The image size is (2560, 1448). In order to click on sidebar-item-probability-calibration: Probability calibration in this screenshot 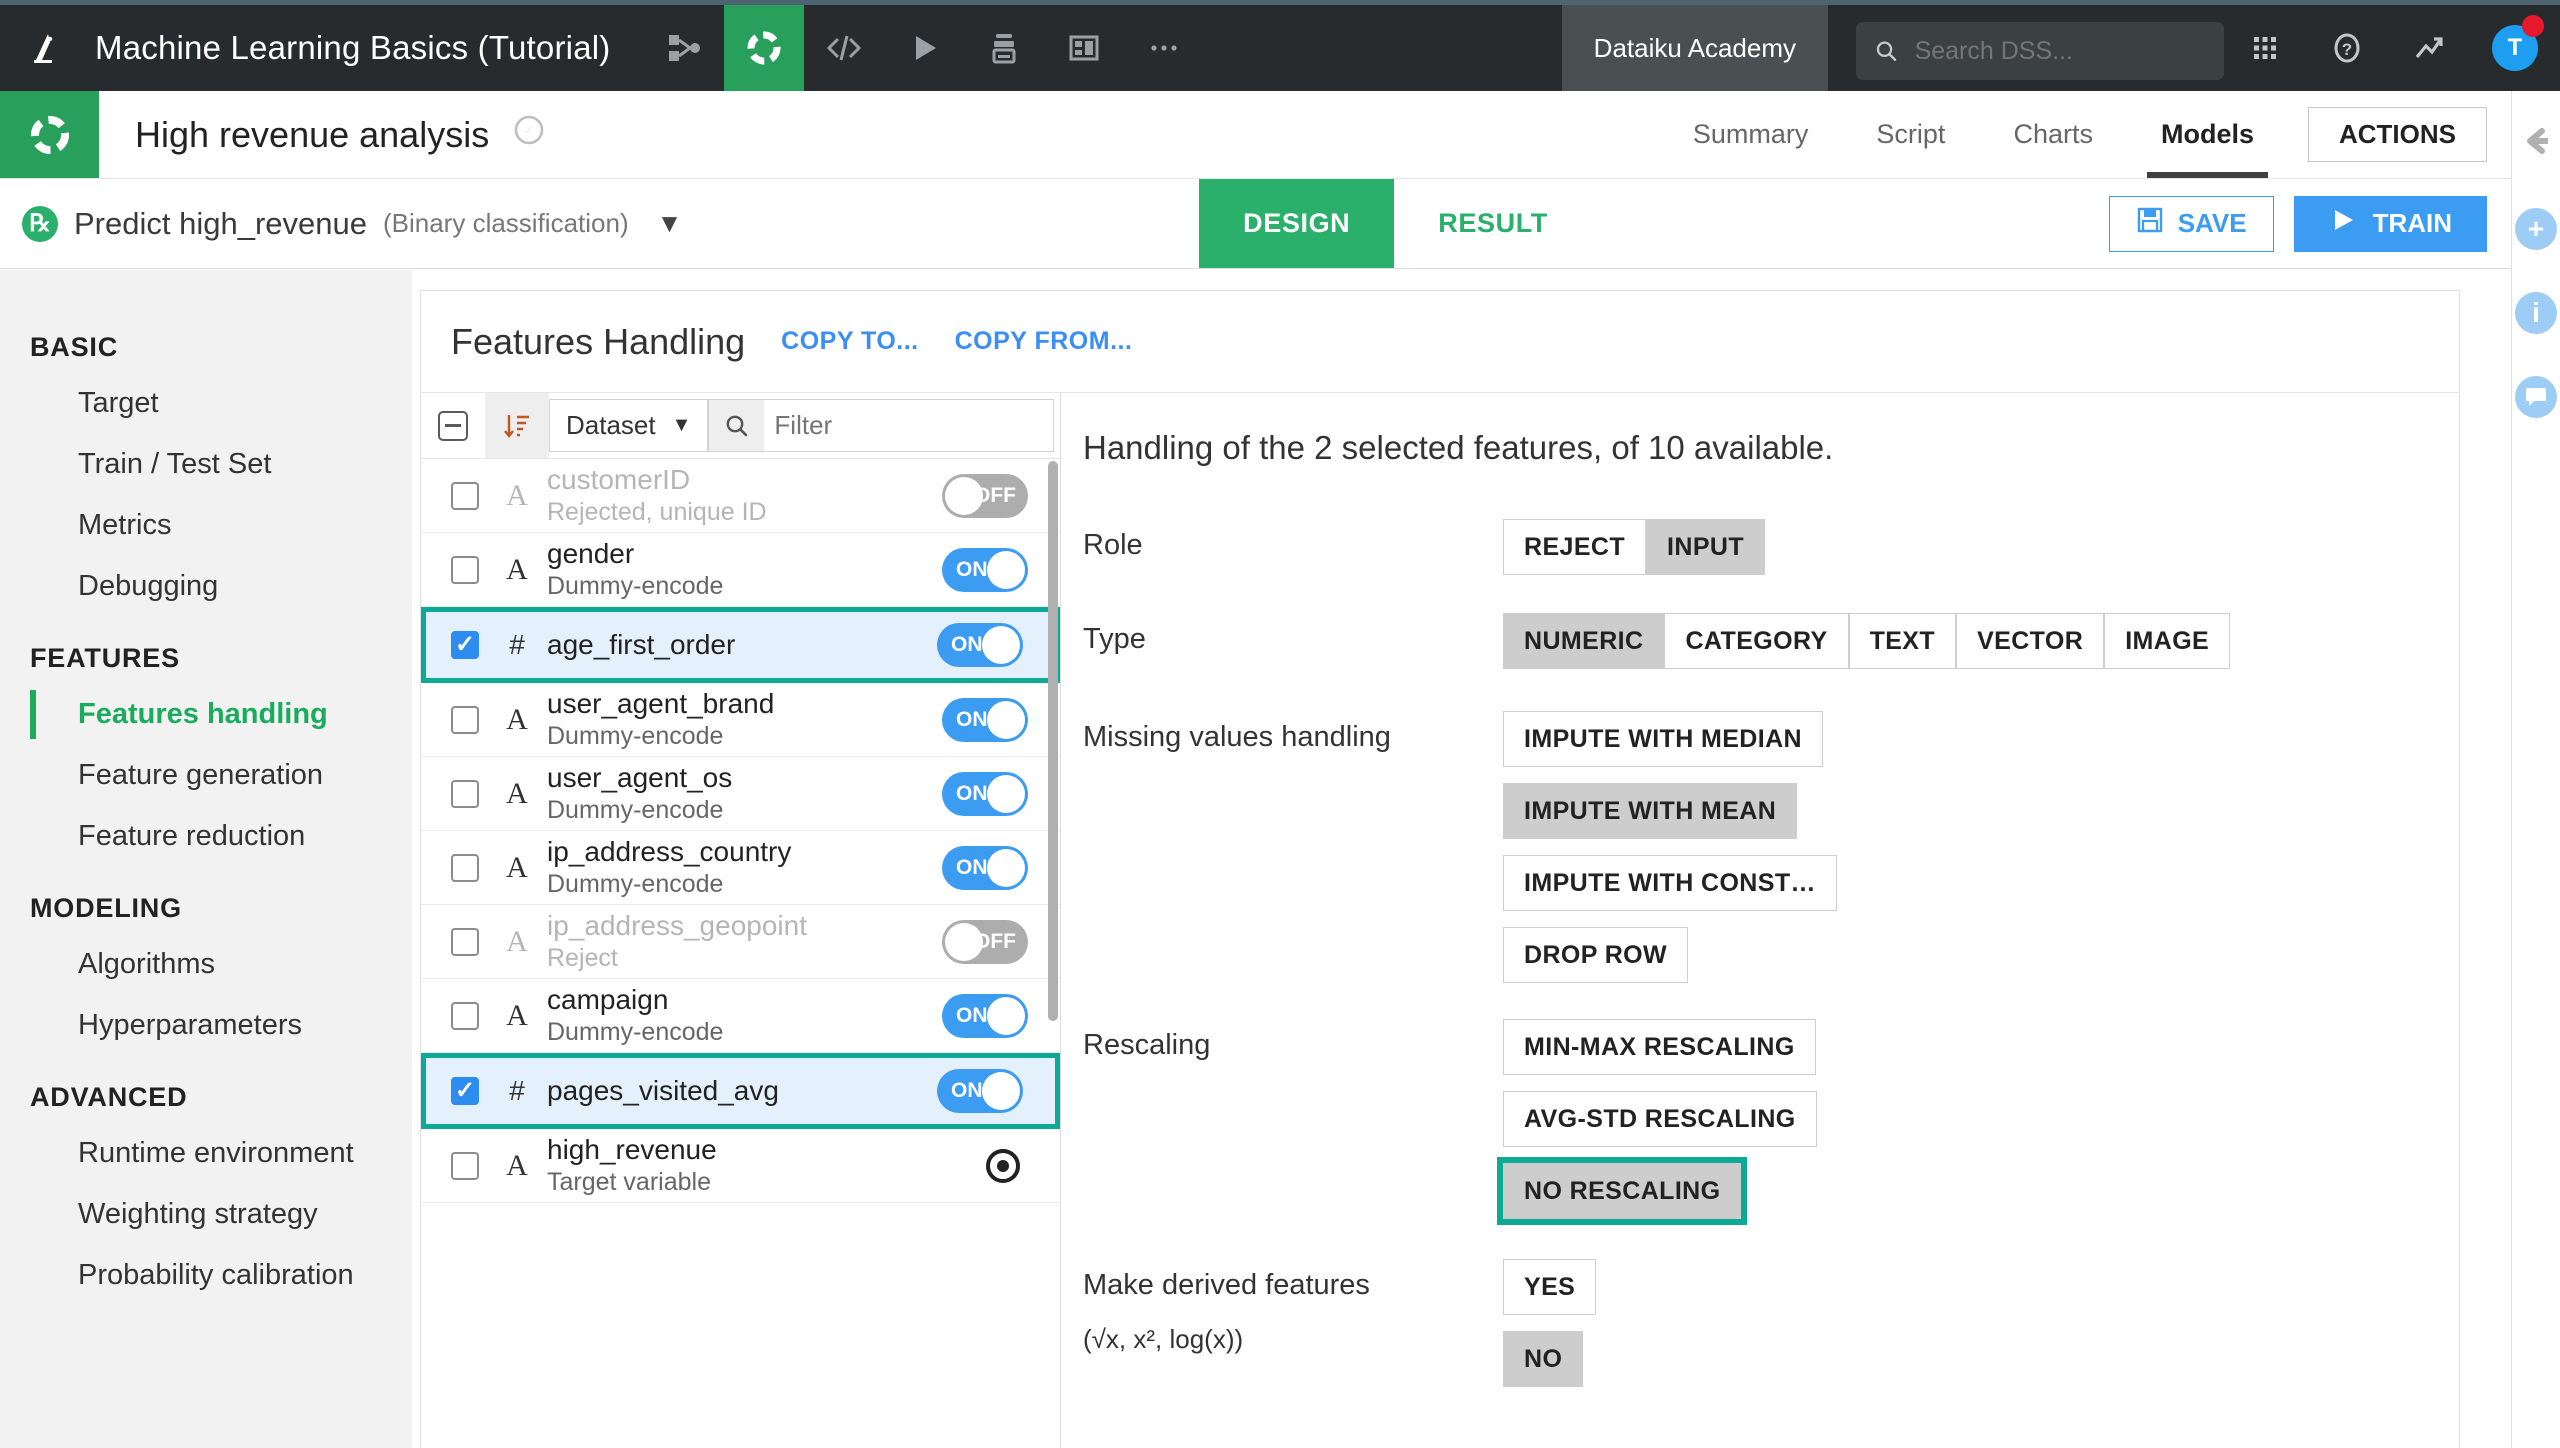, I will do `click(206, 1275)`.